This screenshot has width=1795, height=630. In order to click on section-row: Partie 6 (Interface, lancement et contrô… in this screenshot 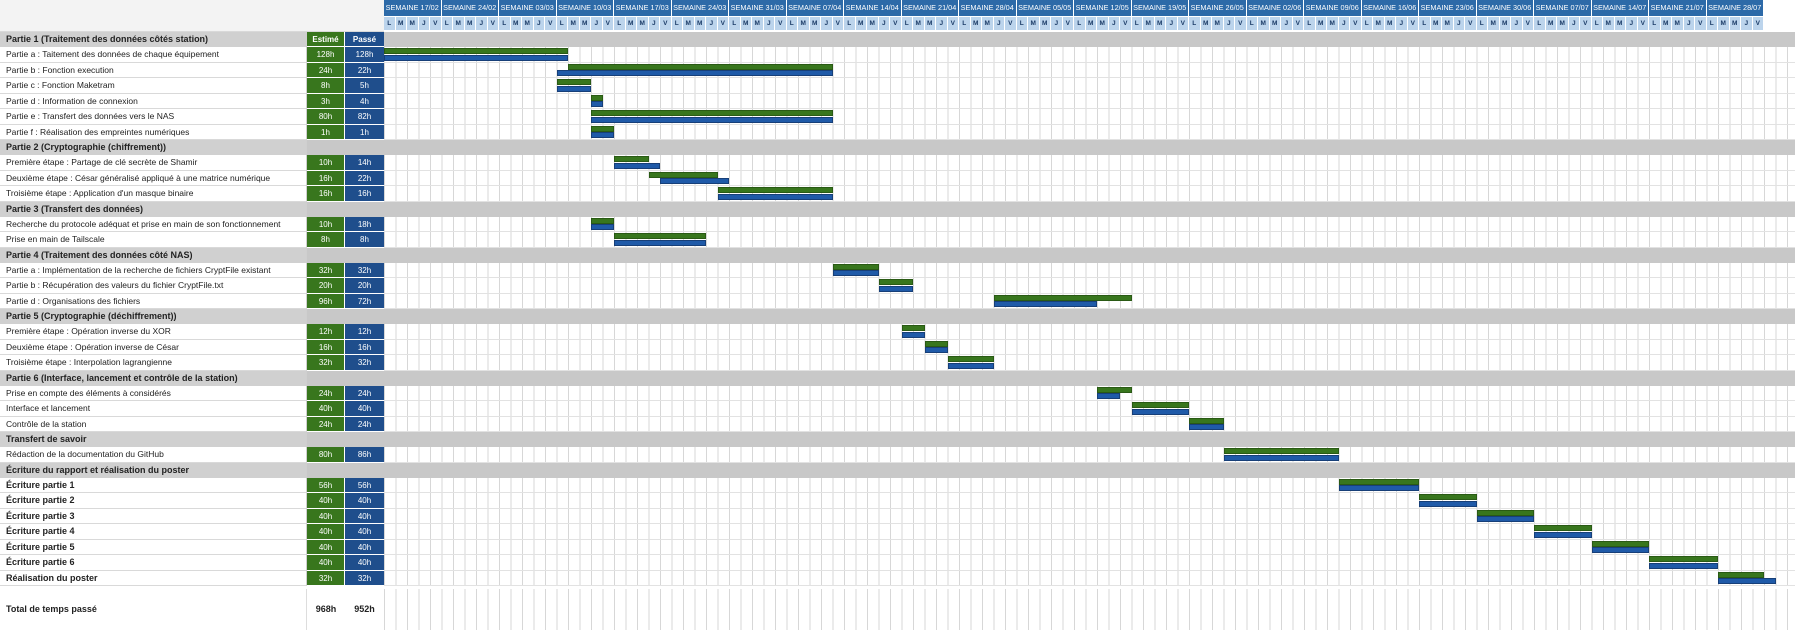, I will do `click(897, 378)`.